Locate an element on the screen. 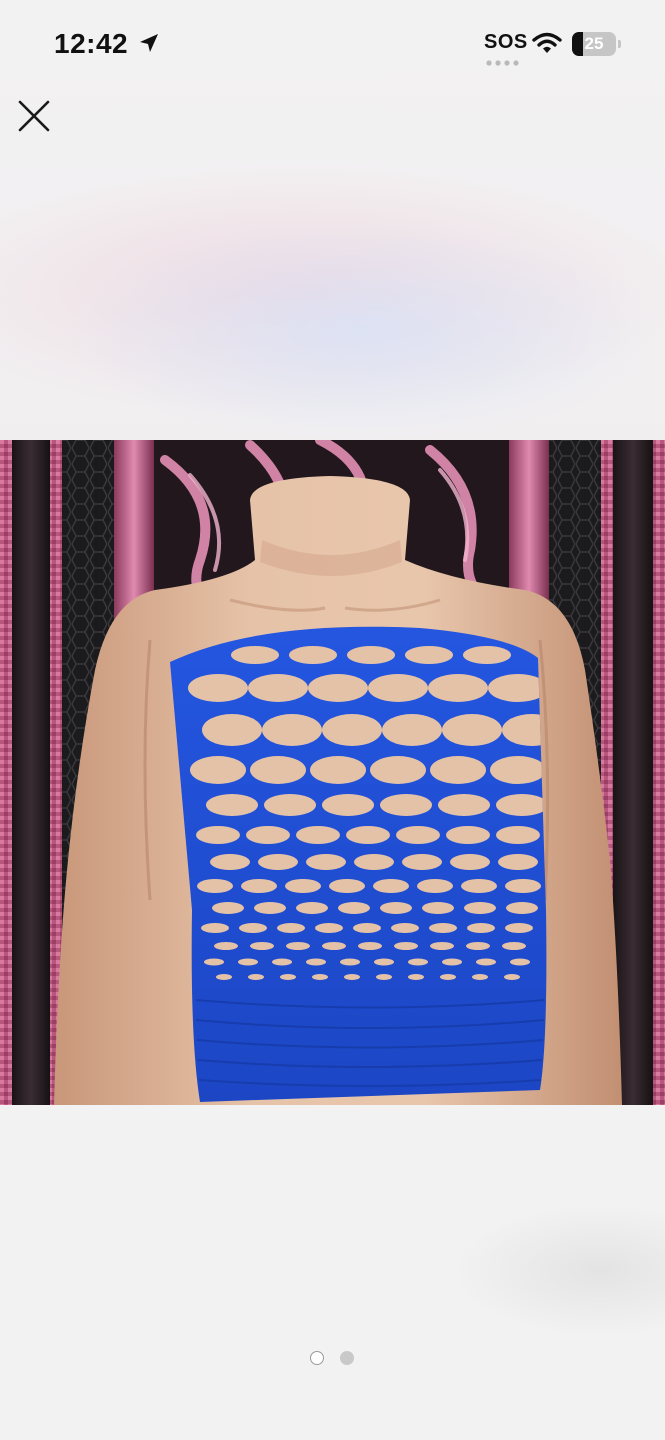  signal-dots-icon is located at coordinates (503, 59).